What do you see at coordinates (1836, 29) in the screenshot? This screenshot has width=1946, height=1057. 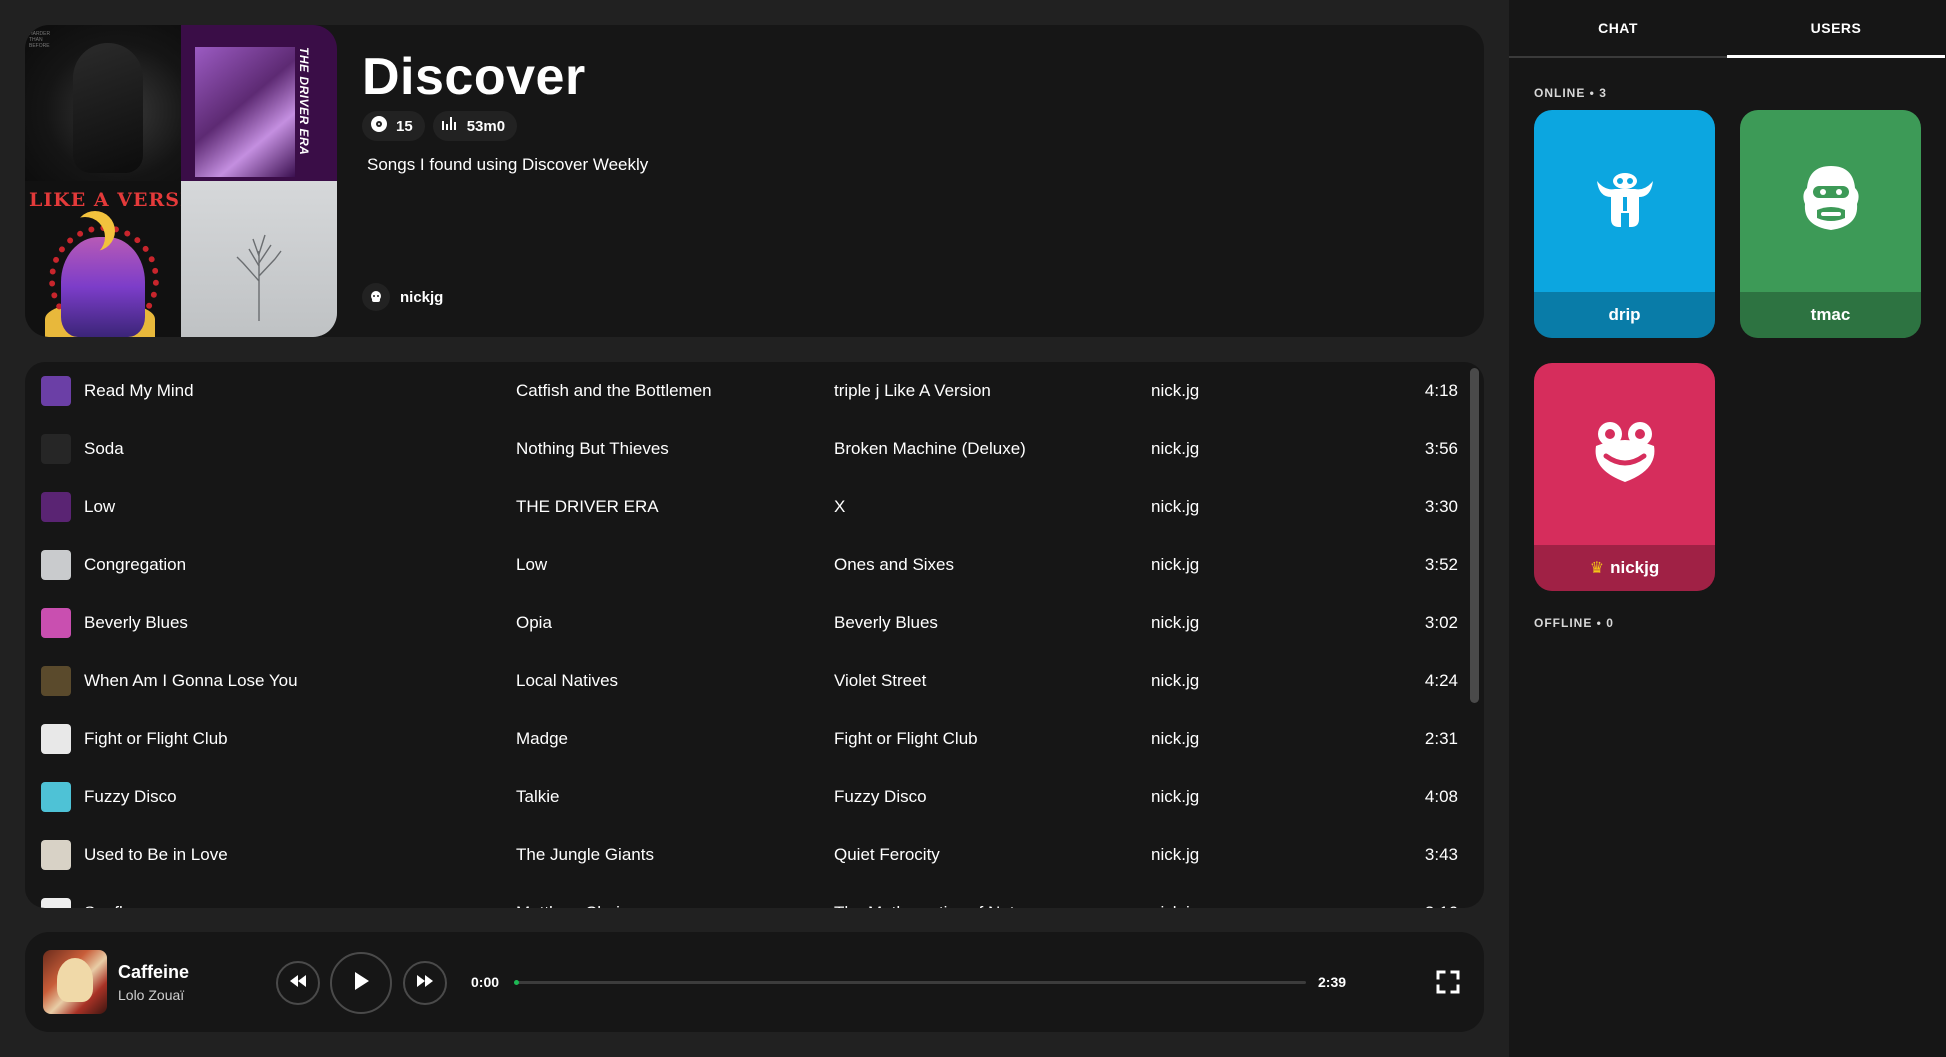 I see `tab-users: USERS` at bounding box center [1836, 29].